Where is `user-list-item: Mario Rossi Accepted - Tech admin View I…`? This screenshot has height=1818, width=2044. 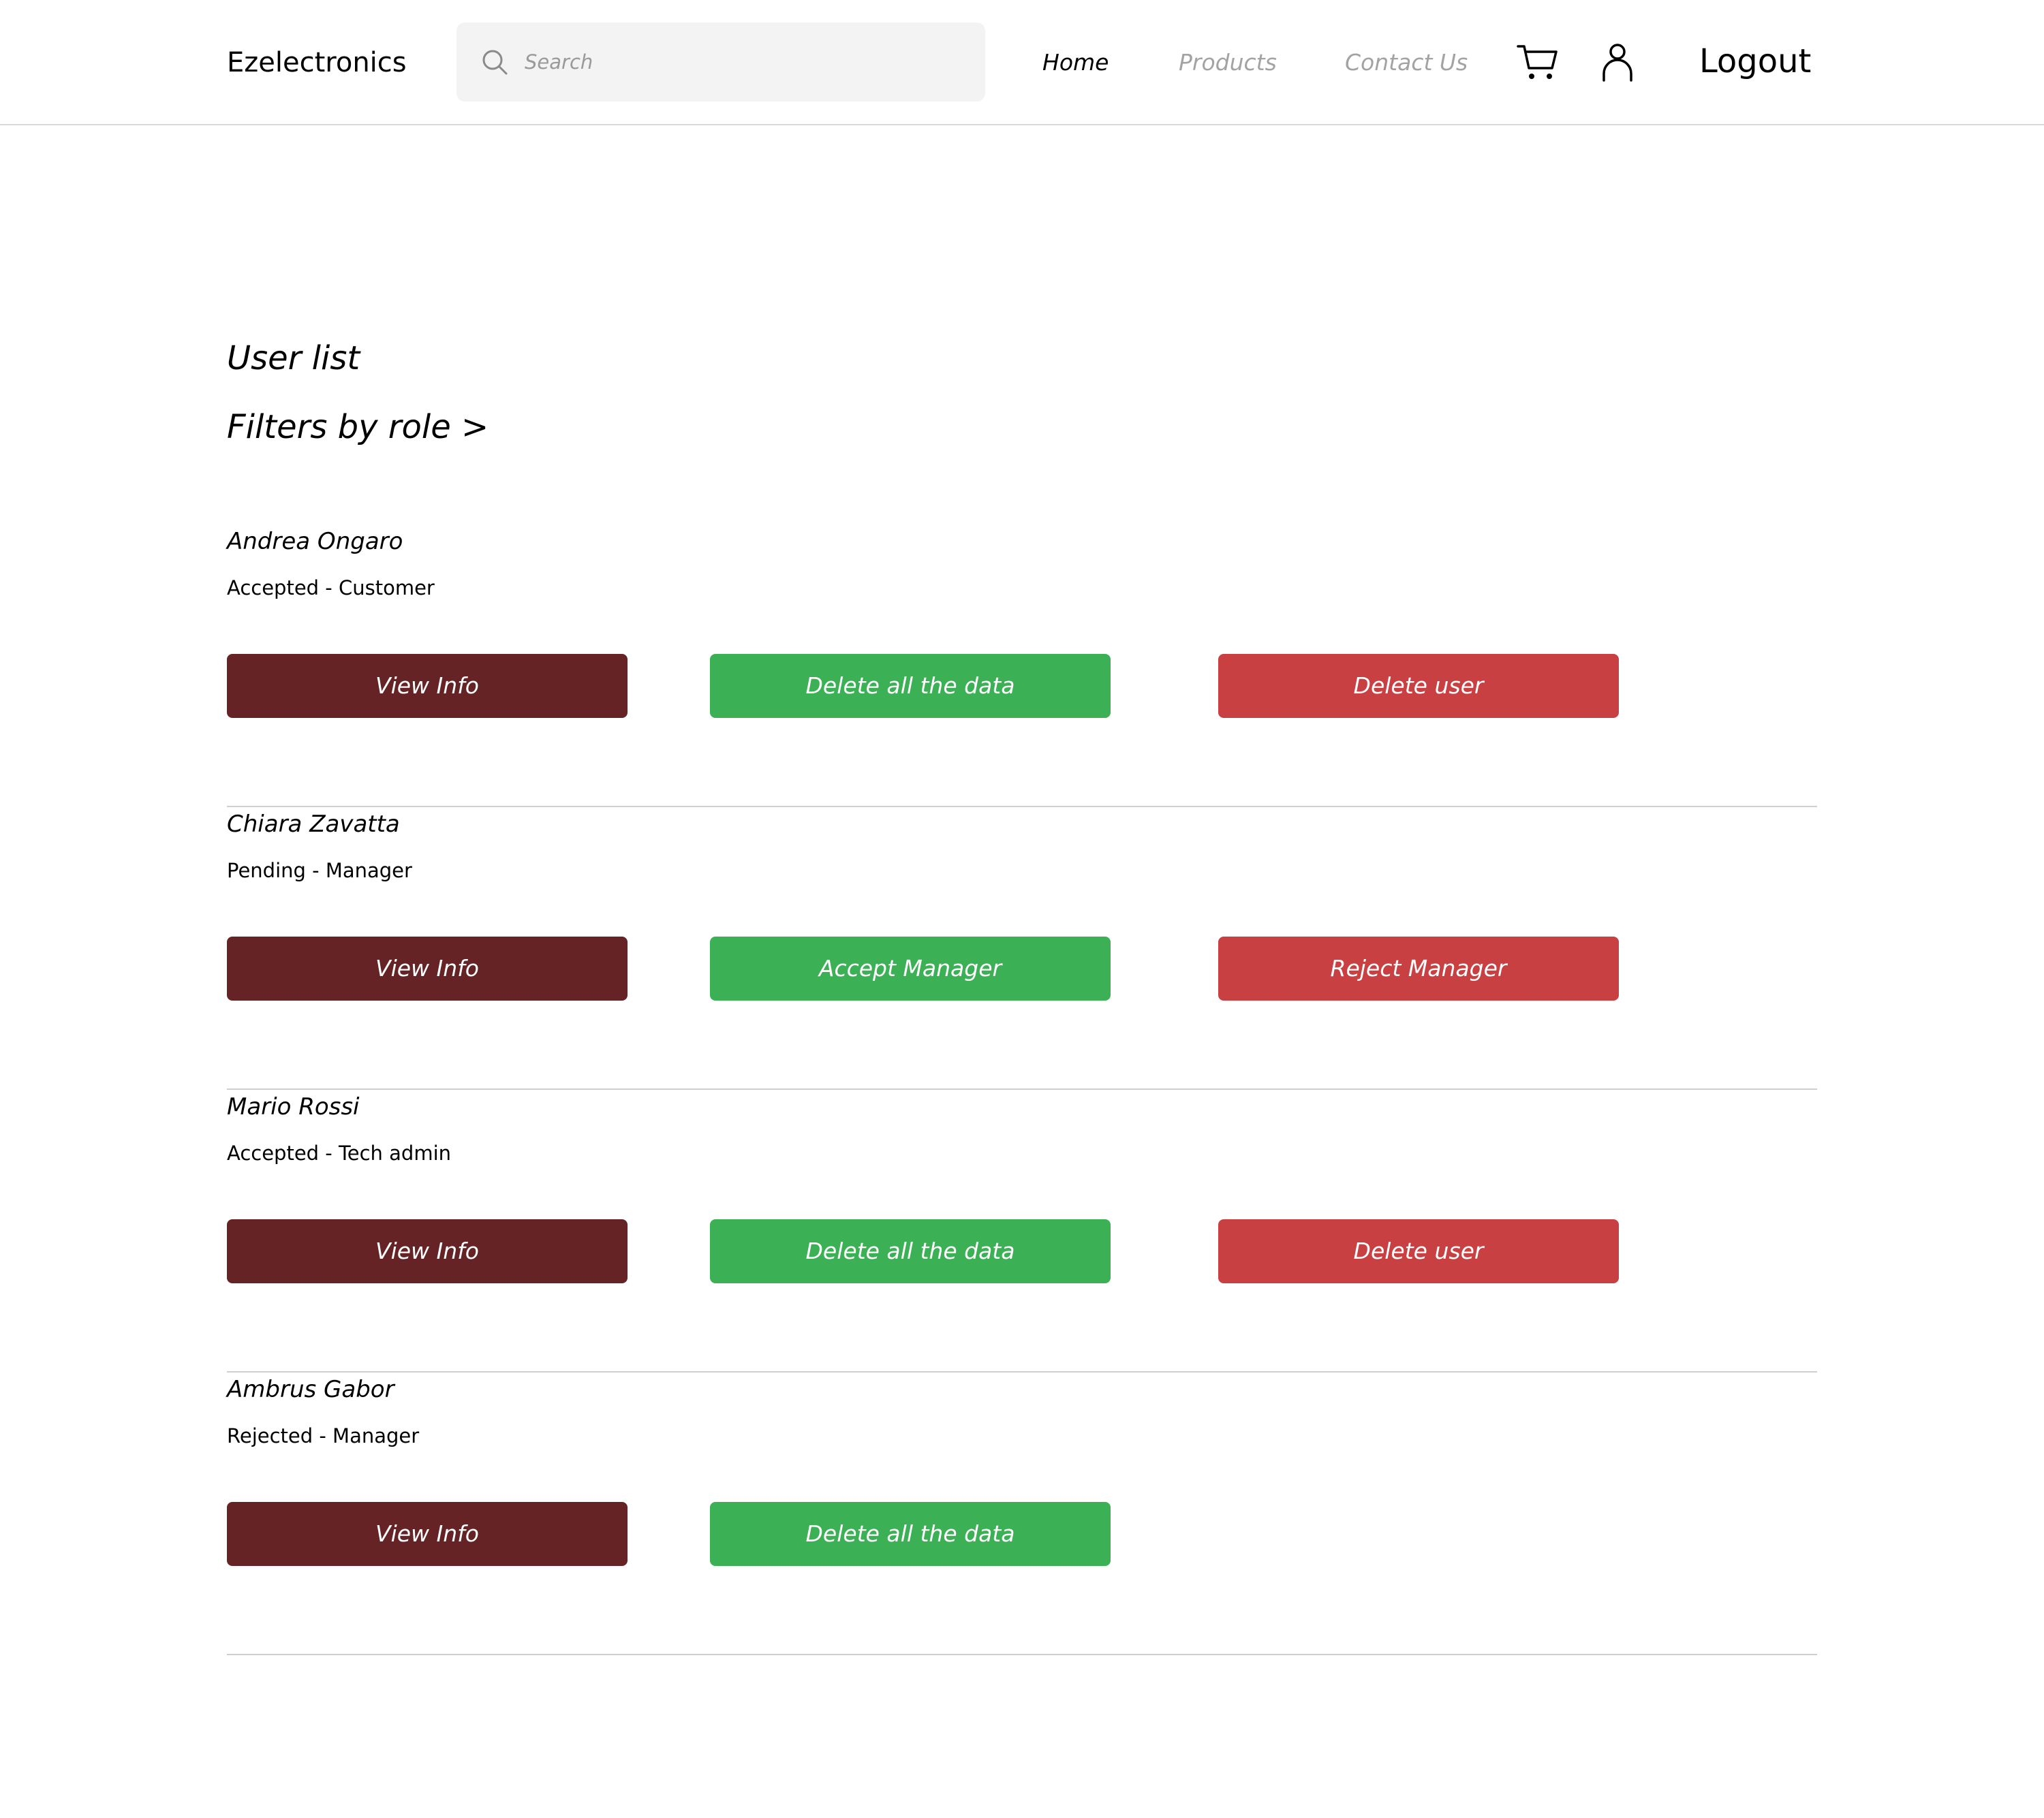
user-list-item: Mario Rossi Accepted - Tech admin View I… is located at coordinates (1022, 1231).